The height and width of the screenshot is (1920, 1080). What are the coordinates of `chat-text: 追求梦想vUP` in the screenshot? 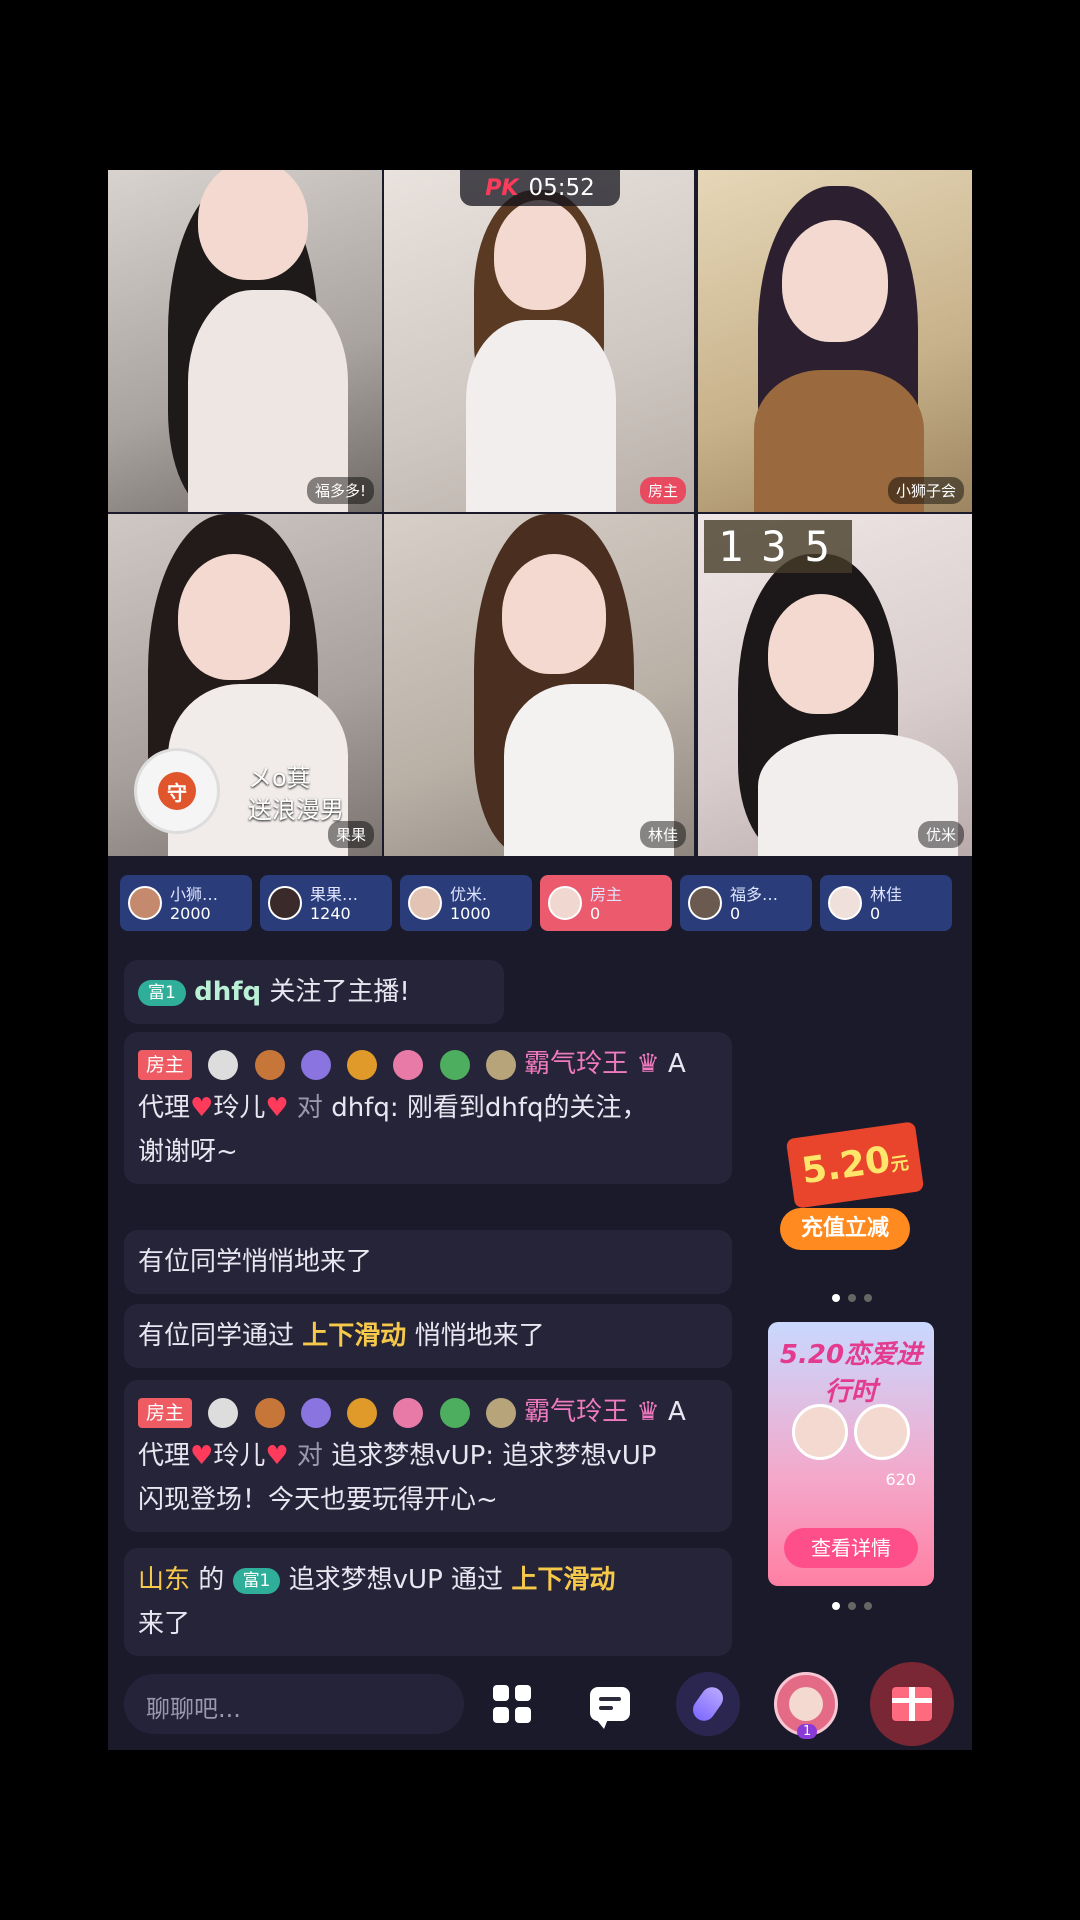 It's located at (579, 1456).